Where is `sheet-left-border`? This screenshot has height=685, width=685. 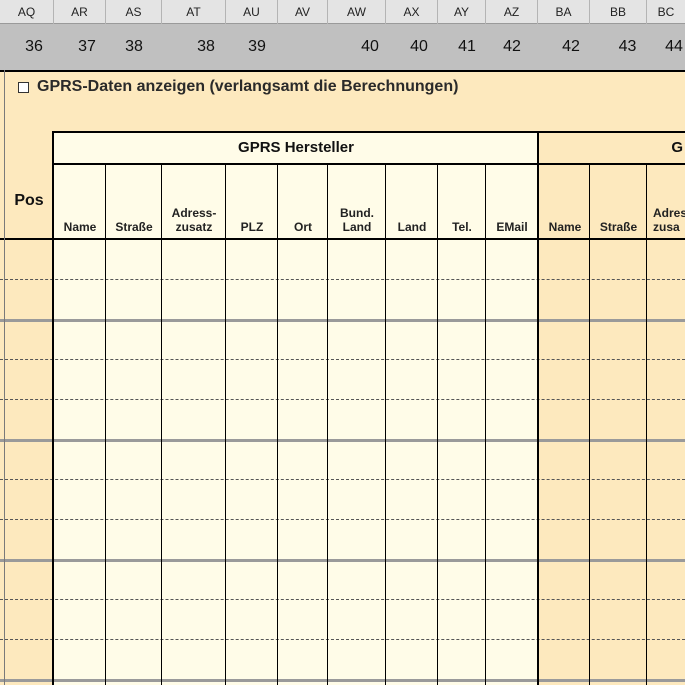 sheet-left-border is located at coordinates (4, 377).